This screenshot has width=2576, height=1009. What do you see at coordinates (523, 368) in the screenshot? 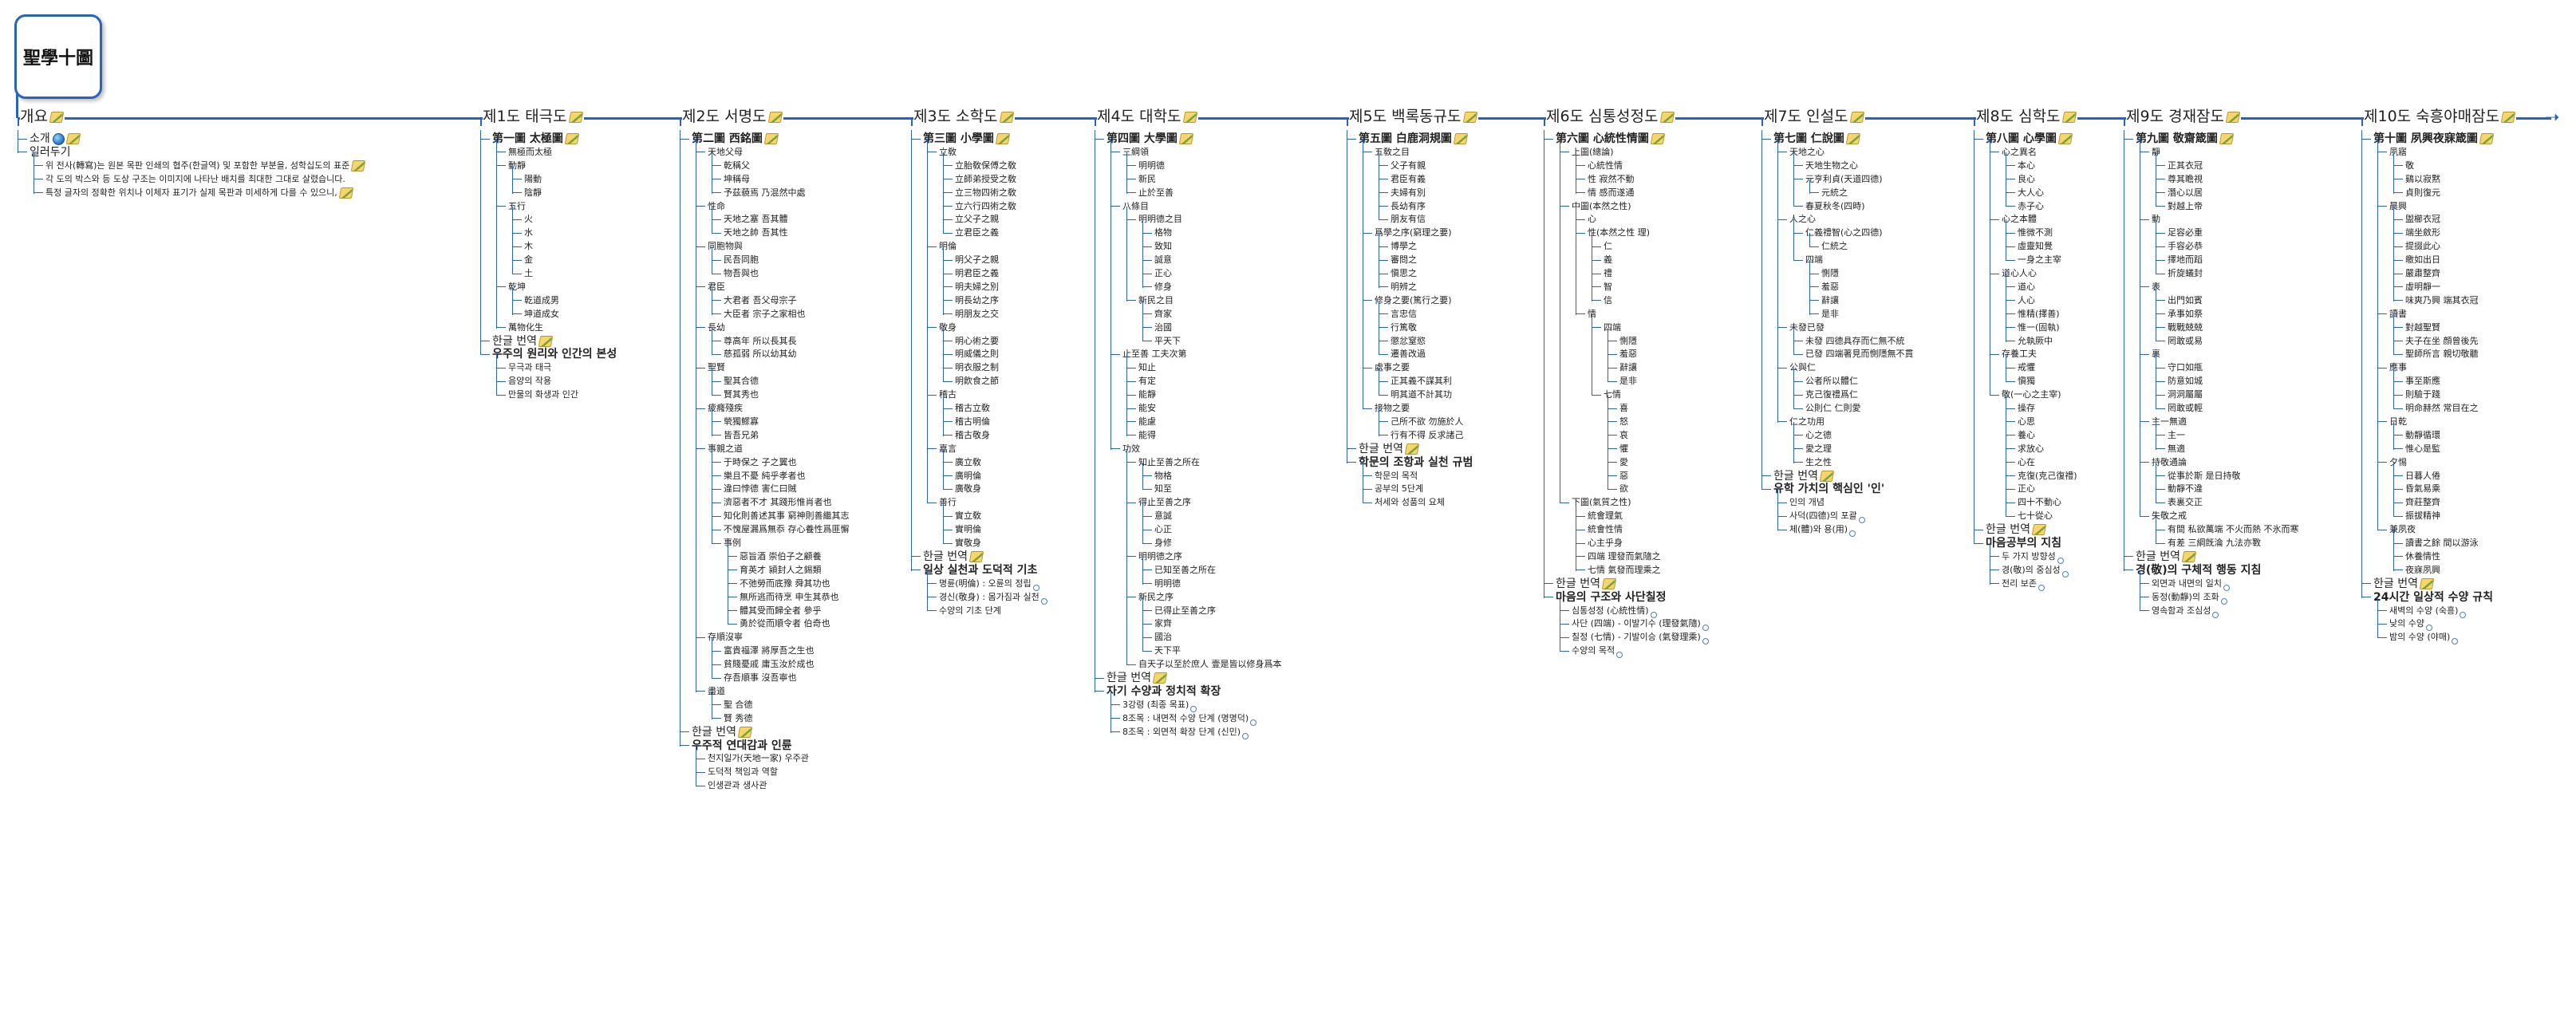
I see `topic-node-level-2: 무극과 태극` at bounding box center [523, 368].